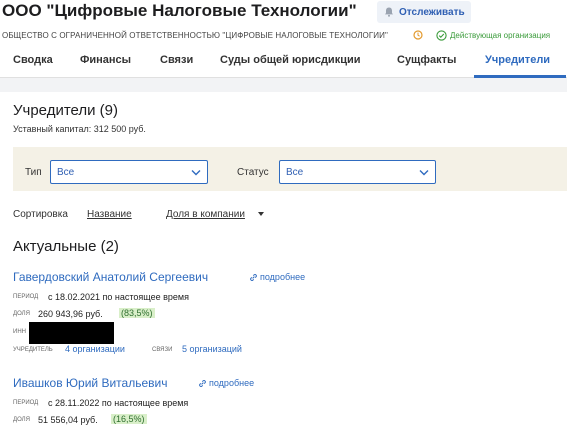  Describe the element at coordinates (109, 214) in the screenshot. I see `sort-by-name: Название` at that location.